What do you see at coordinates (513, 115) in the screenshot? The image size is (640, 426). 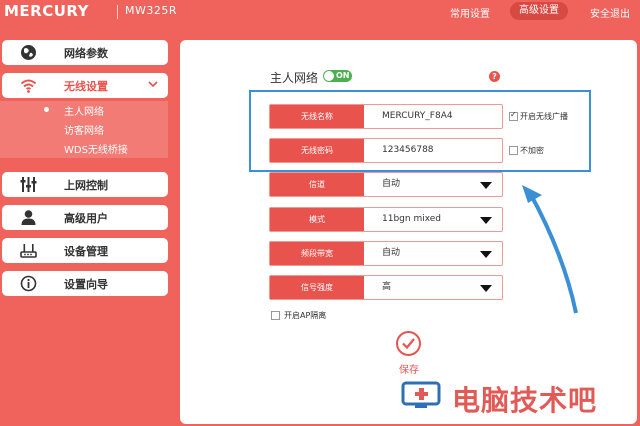 I see `broadcast-checkbox` at bounding box center [513, 115].